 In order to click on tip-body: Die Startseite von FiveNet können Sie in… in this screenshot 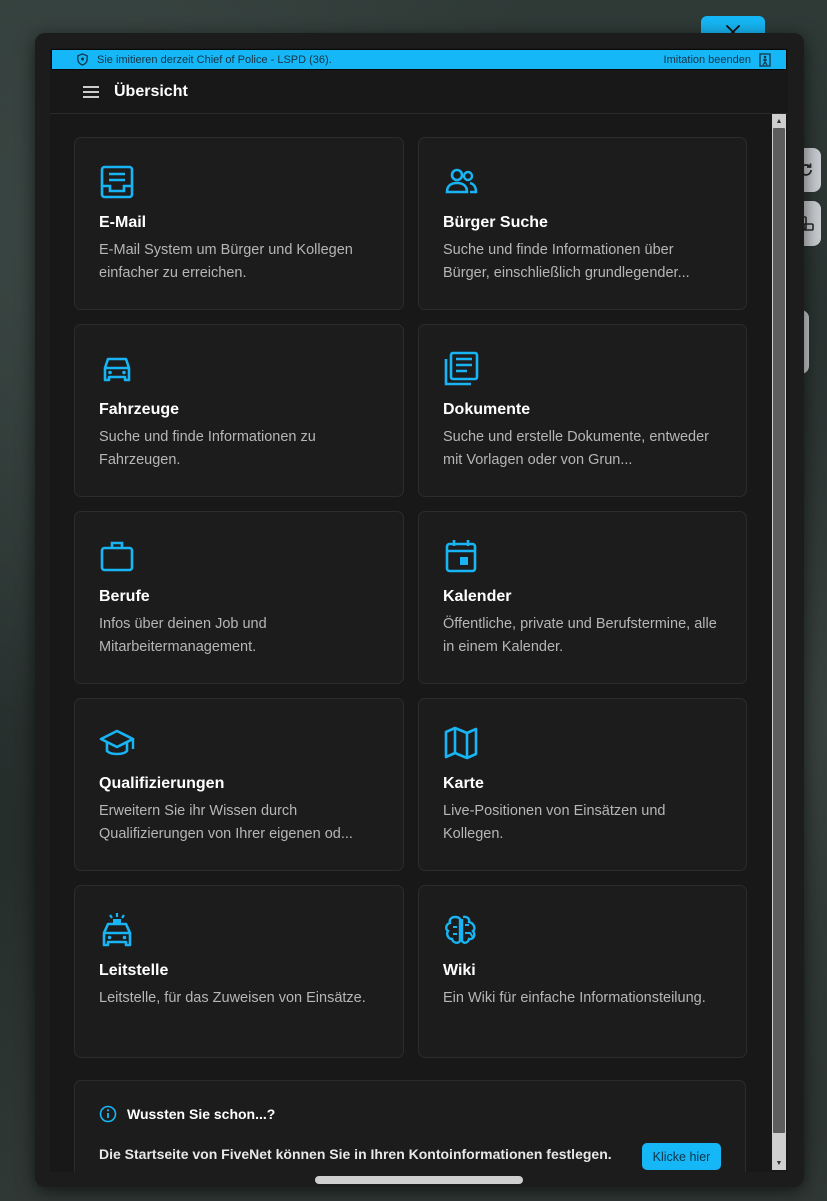, I will do `click(355, 1154)`.